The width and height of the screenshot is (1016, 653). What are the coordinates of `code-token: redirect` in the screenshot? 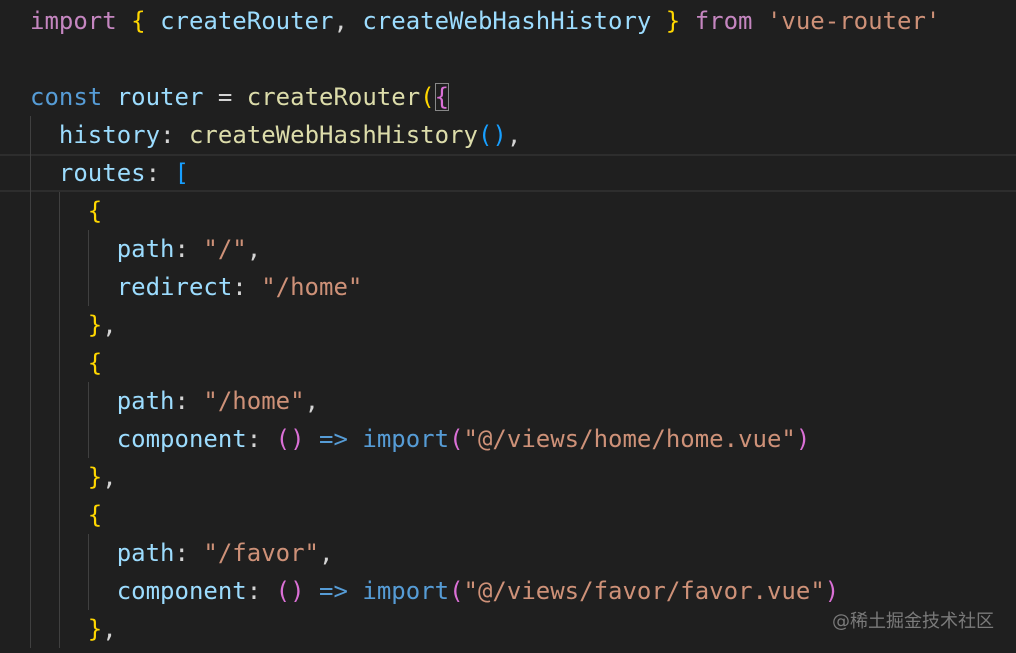 It's located at (174, 287).